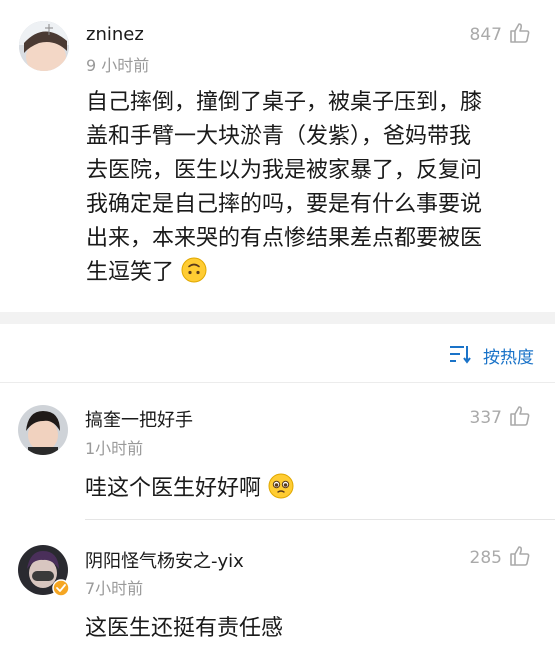 This screenshot has width=555, height=653. What do you see at coordinates (139, 419) in the screenshot?
I see `commenter-name: 搞奎一把好手` at bounding box center [139, 419].